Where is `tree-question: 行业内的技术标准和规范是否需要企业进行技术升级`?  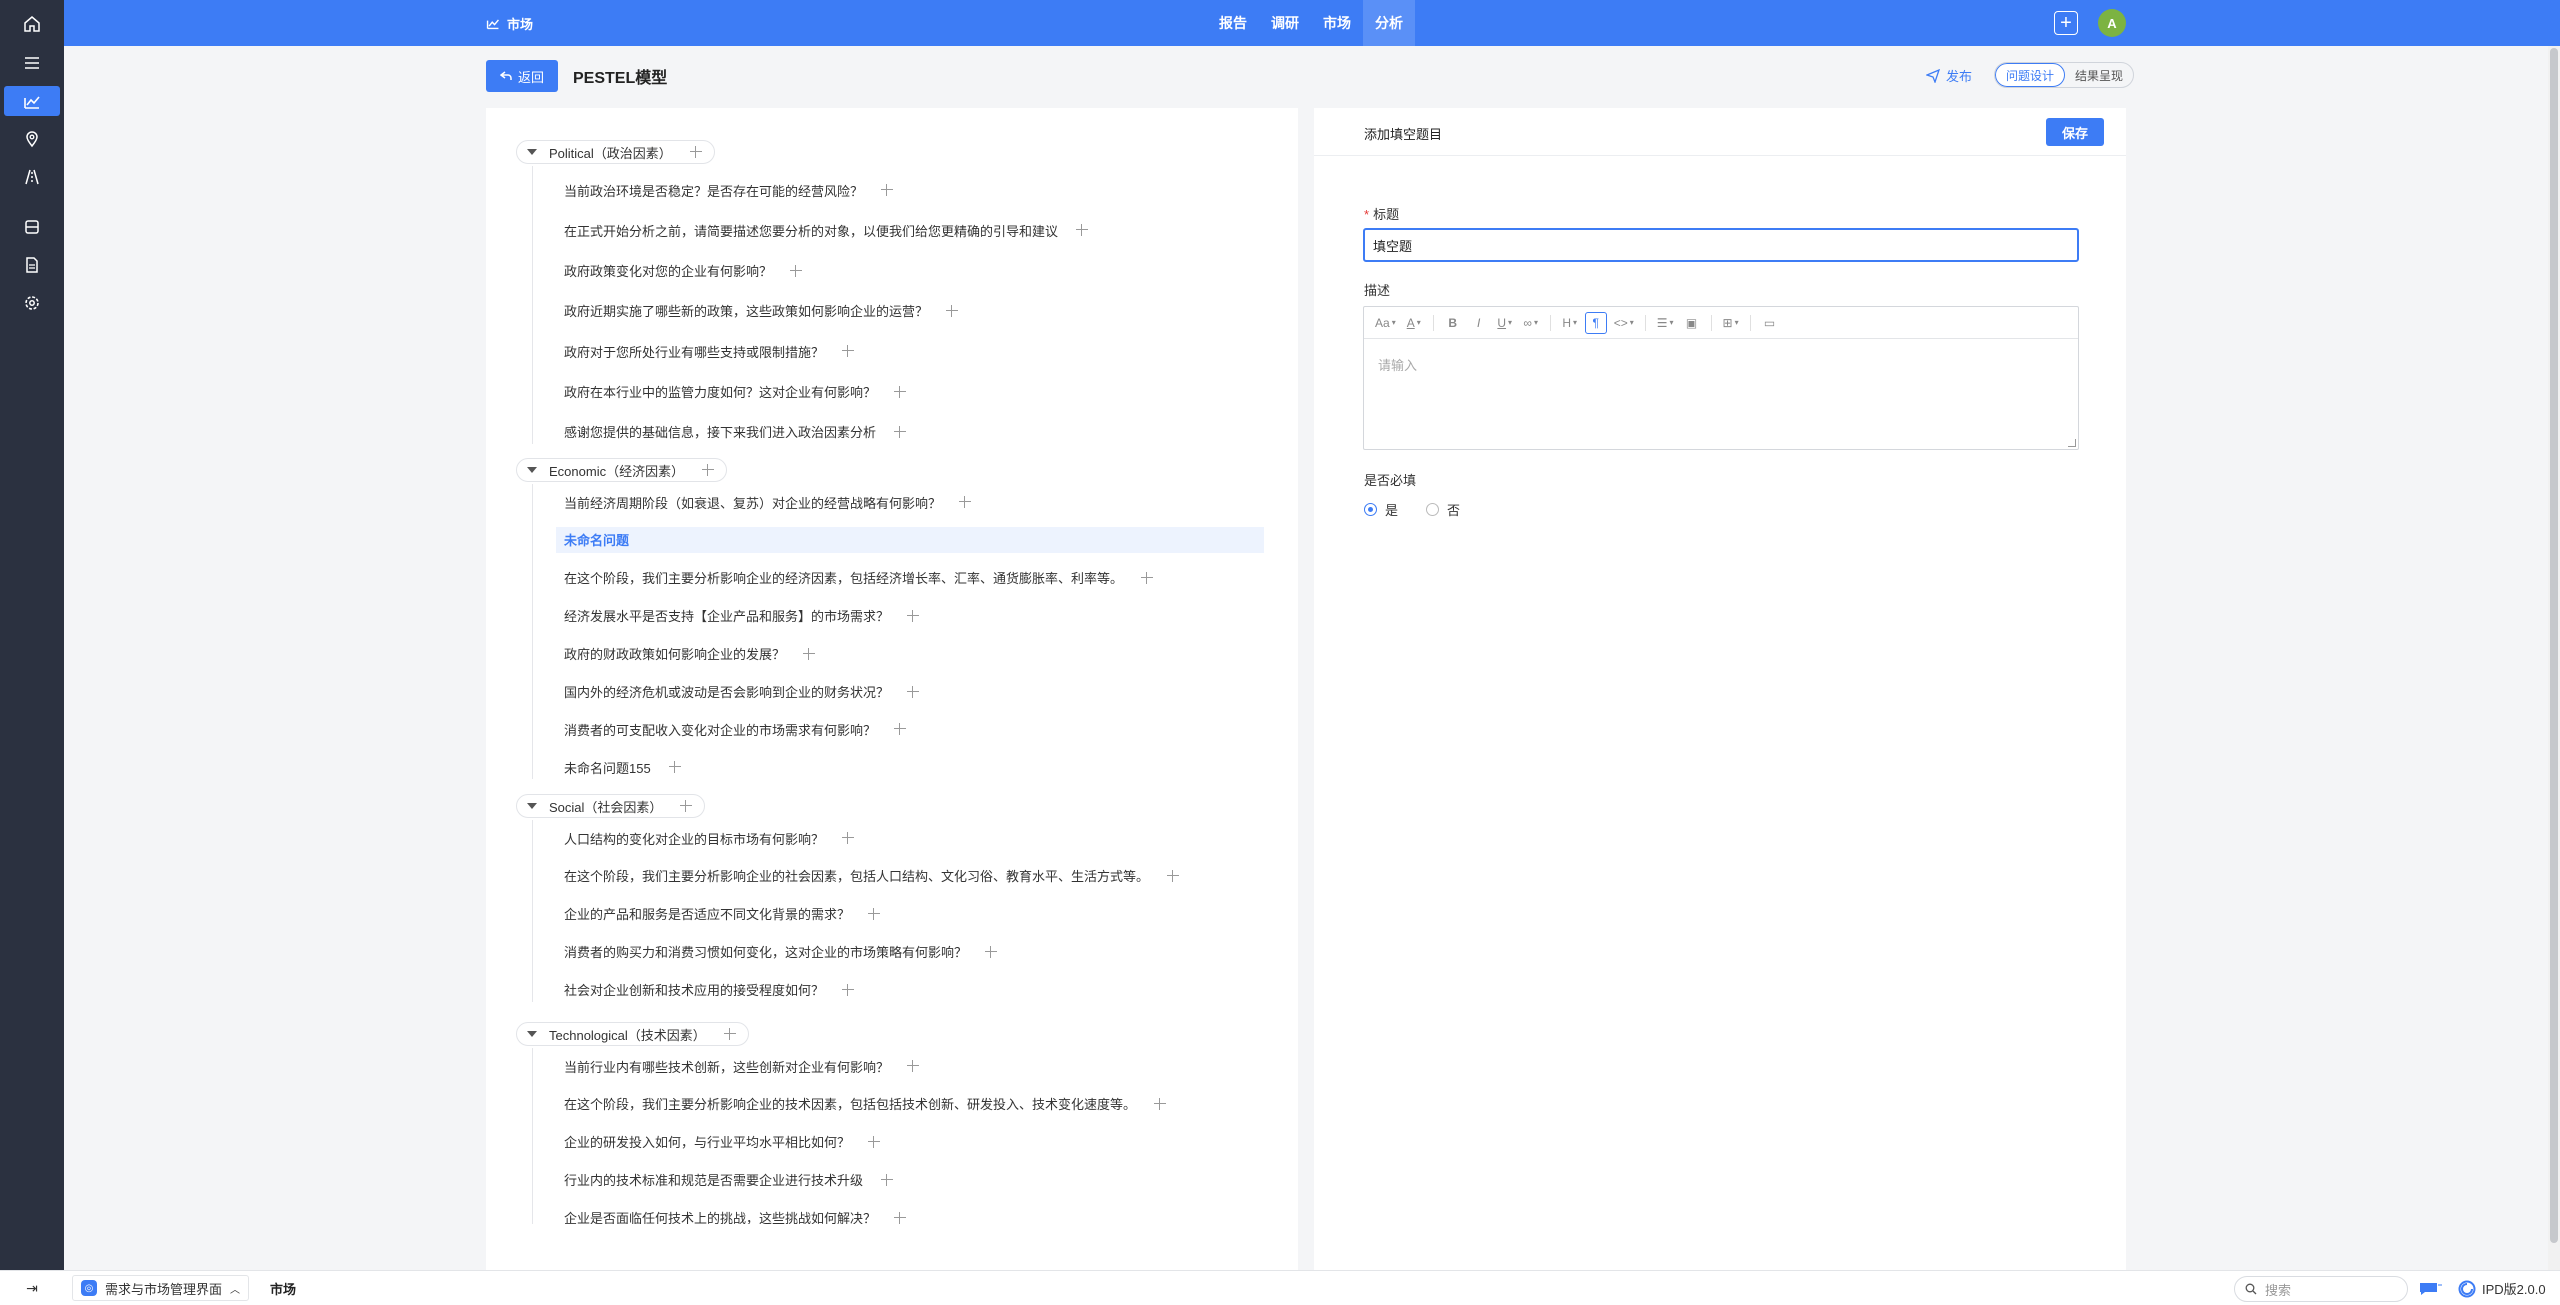
tree-question: 行业内的技术标准和规范是否需要企业进行技术升级 is located at coordinates (729, 1180).